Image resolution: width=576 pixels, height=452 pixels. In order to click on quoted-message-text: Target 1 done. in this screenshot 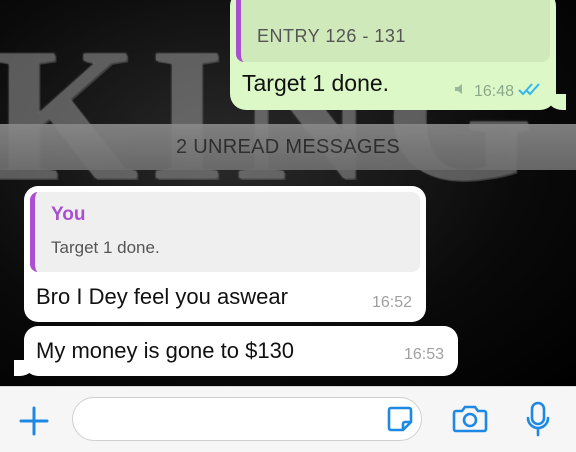, I will do `click(105, 247)`.